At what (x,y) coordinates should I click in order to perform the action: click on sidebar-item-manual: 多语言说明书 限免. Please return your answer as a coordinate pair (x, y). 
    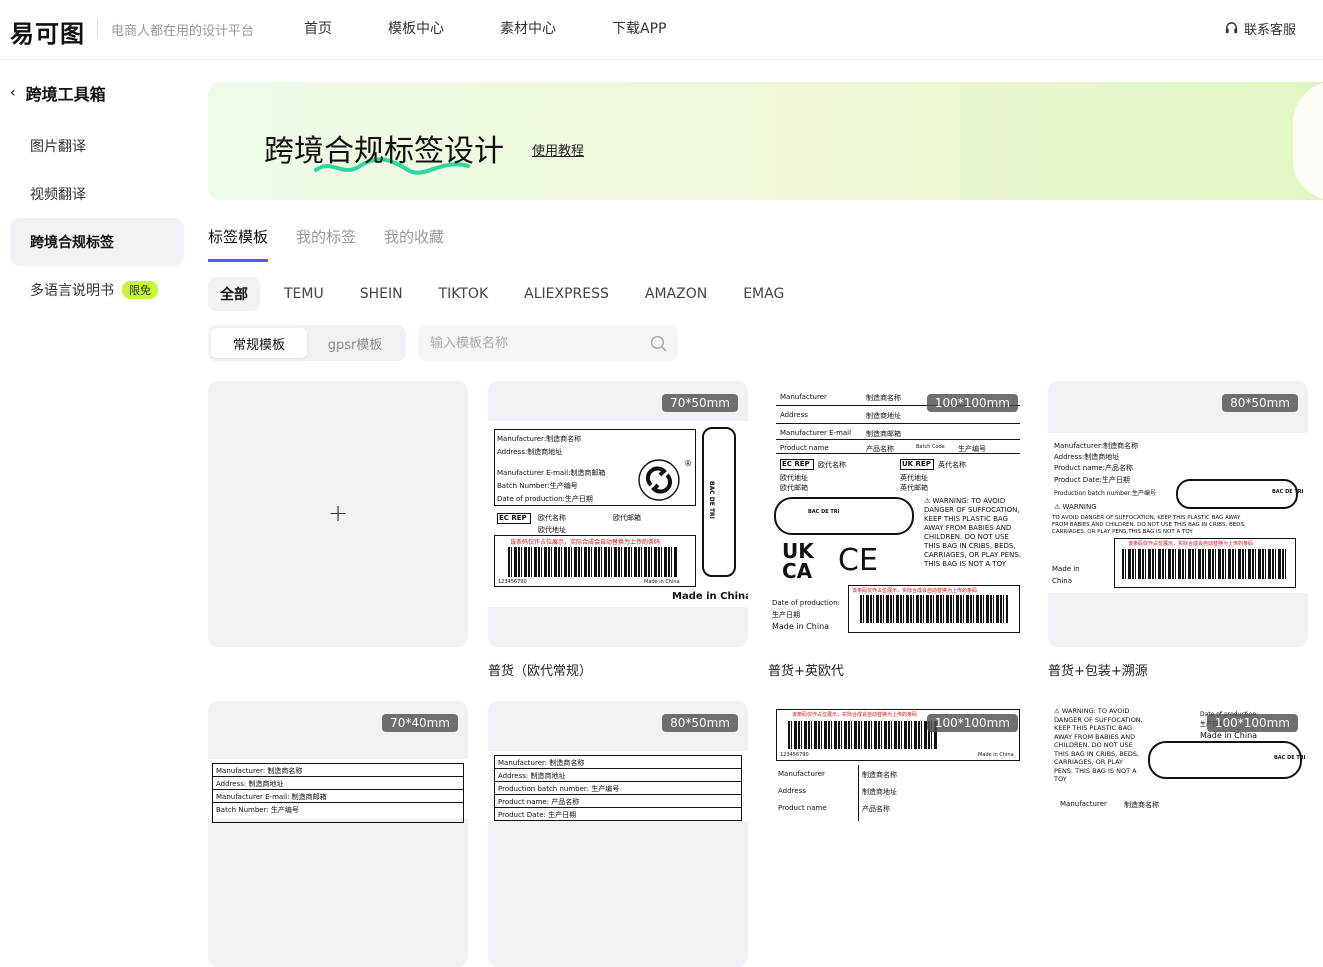
    Looking at the image, I should click on (97, 290).